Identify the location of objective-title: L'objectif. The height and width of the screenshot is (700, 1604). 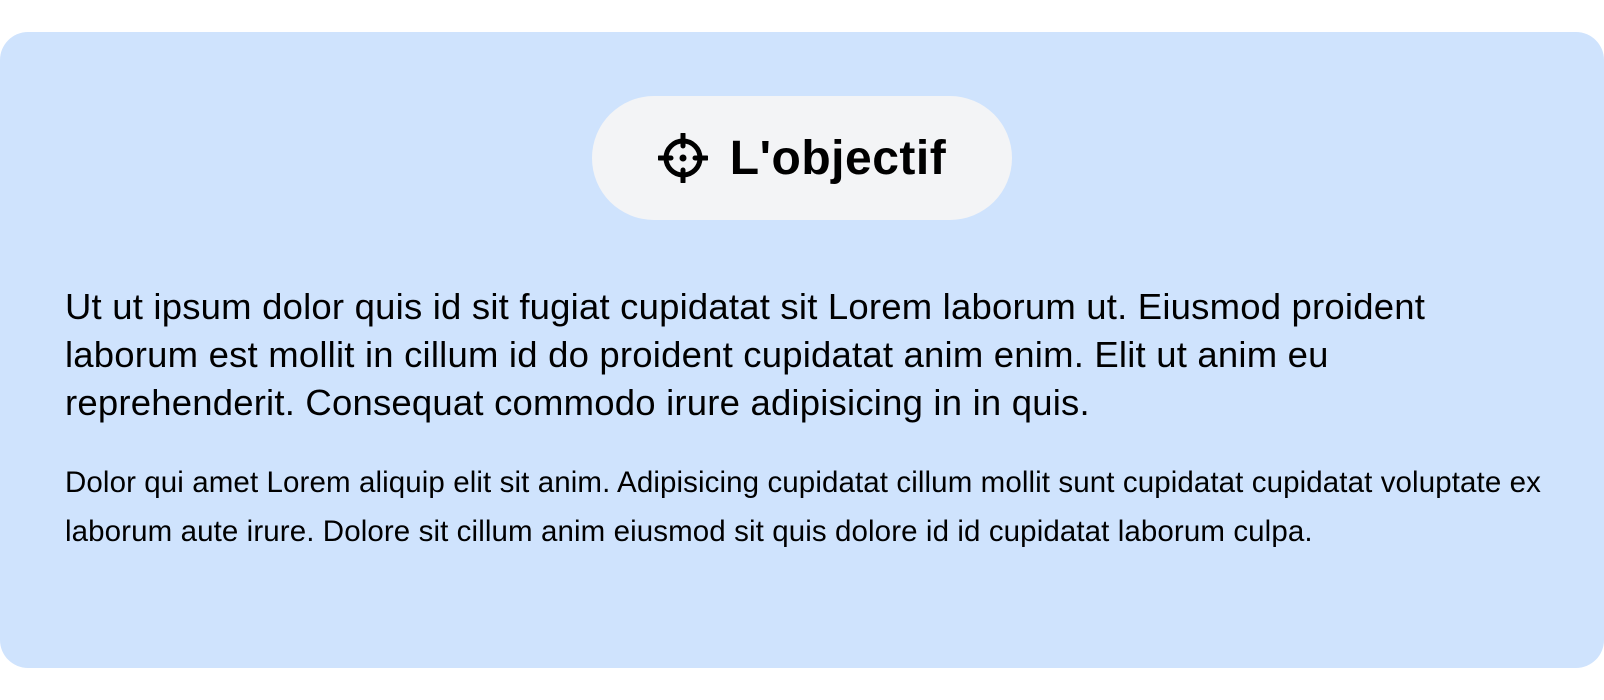
(838, 158).